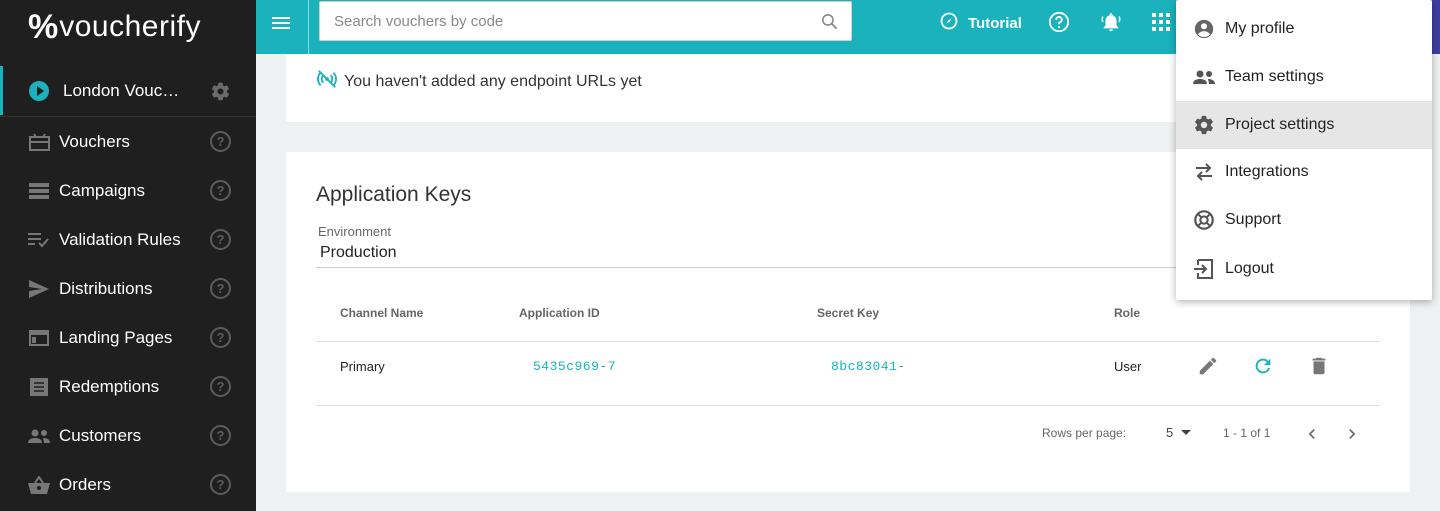 Image resolution: width=1440 pixels, height=511 pixels. What do you see at coordinates (39, 485) in the screenshot?
I see `basket-icon` at bounding box center [39, 485].